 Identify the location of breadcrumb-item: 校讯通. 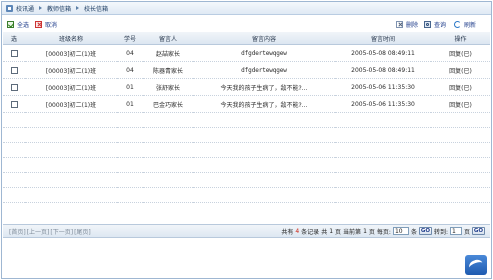
(25, 8).